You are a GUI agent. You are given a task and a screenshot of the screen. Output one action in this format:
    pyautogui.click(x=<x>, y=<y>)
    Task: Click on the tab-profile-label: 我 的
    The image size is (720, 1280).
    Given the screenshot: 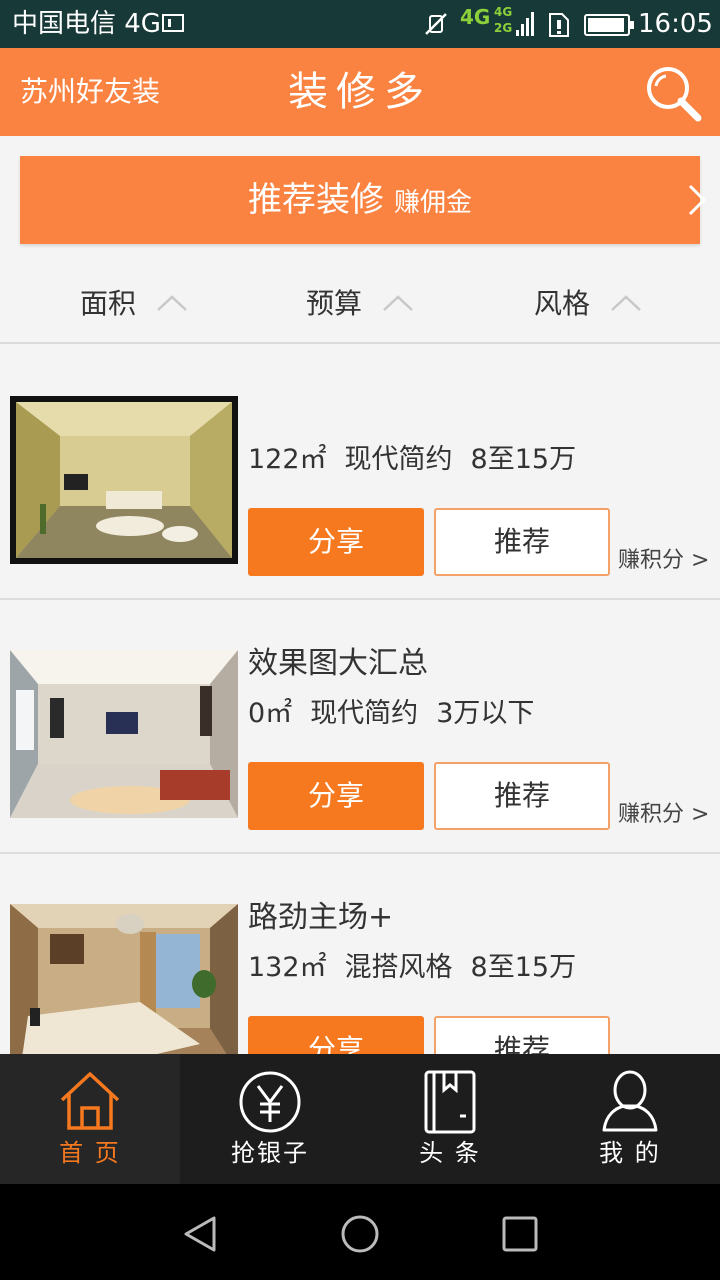 What is the action you would take?
    pyautogui.click(x=630, y=1153)
    